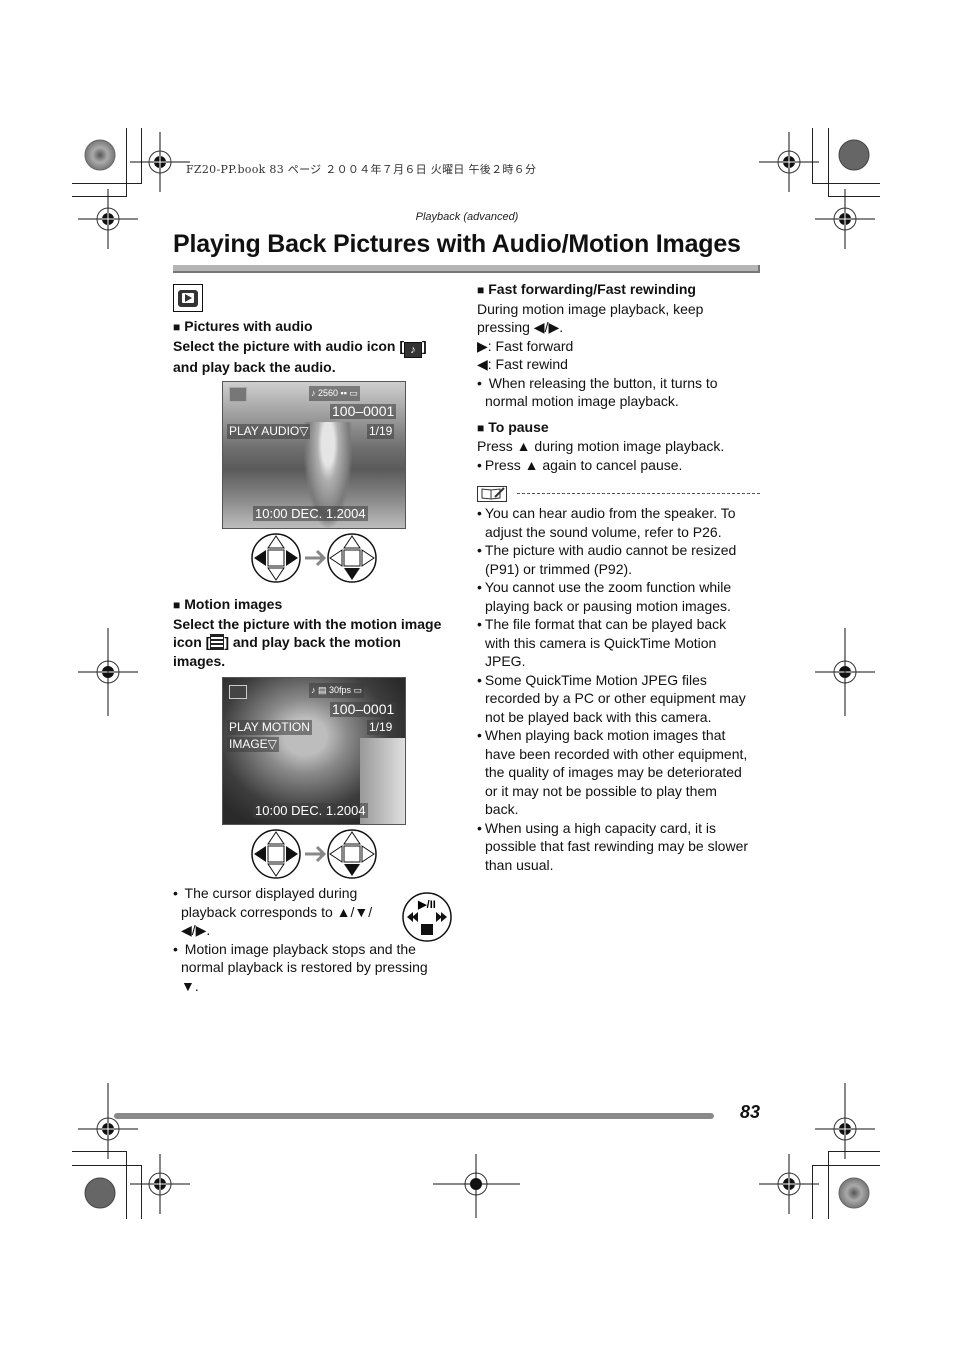 Image resolution: width=954 pixels, height=1348 pixels. Describe the element at coordinates (638, 493) in the screenshot. I see `note-divider` at that location.